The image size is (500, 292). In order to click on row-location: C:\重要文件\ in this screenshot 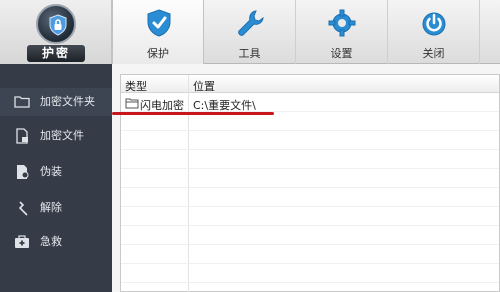, I will do `click(224, 105)`.